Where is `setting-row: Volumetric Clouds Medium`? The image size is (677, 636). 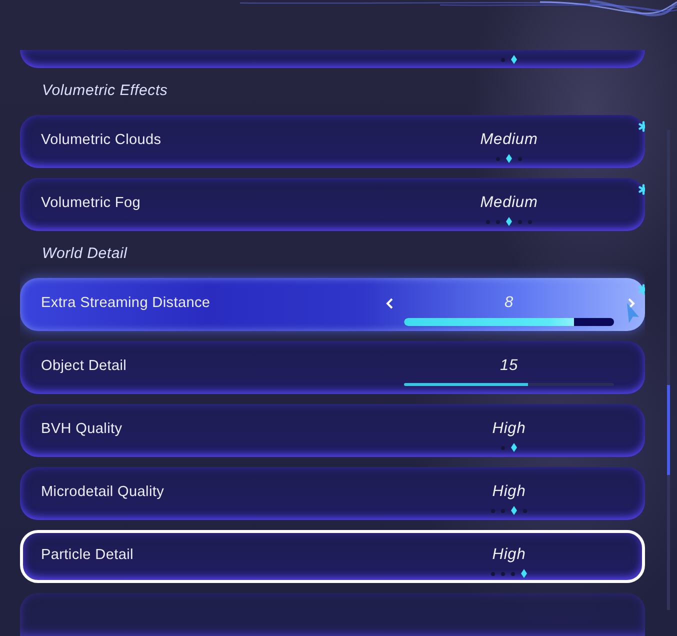 setting-row: Volumetric Clouds Medium is located at coordinates (332, 141).